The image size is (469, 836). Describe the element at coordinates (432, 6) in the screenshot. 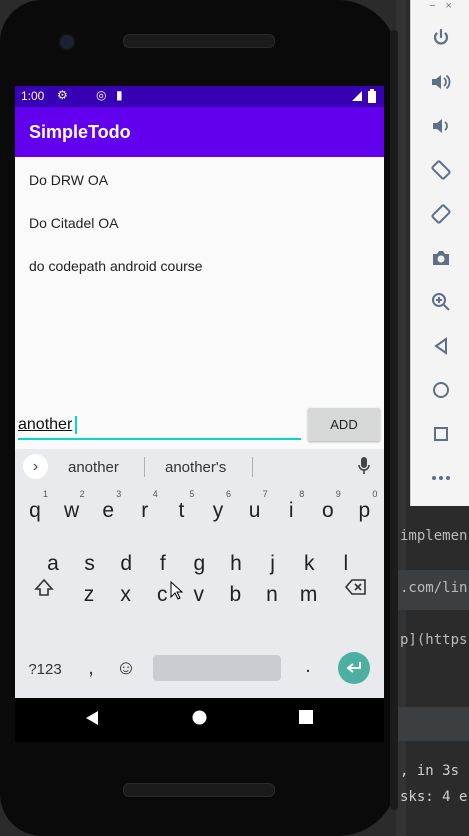

I see `minimize-button: −` at that location.